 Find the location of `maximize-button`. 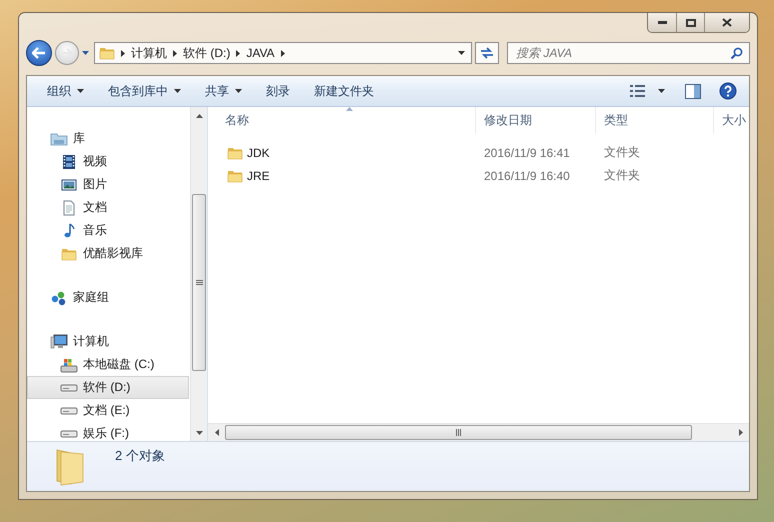

maximize-button is located at coordinates (690, 22).